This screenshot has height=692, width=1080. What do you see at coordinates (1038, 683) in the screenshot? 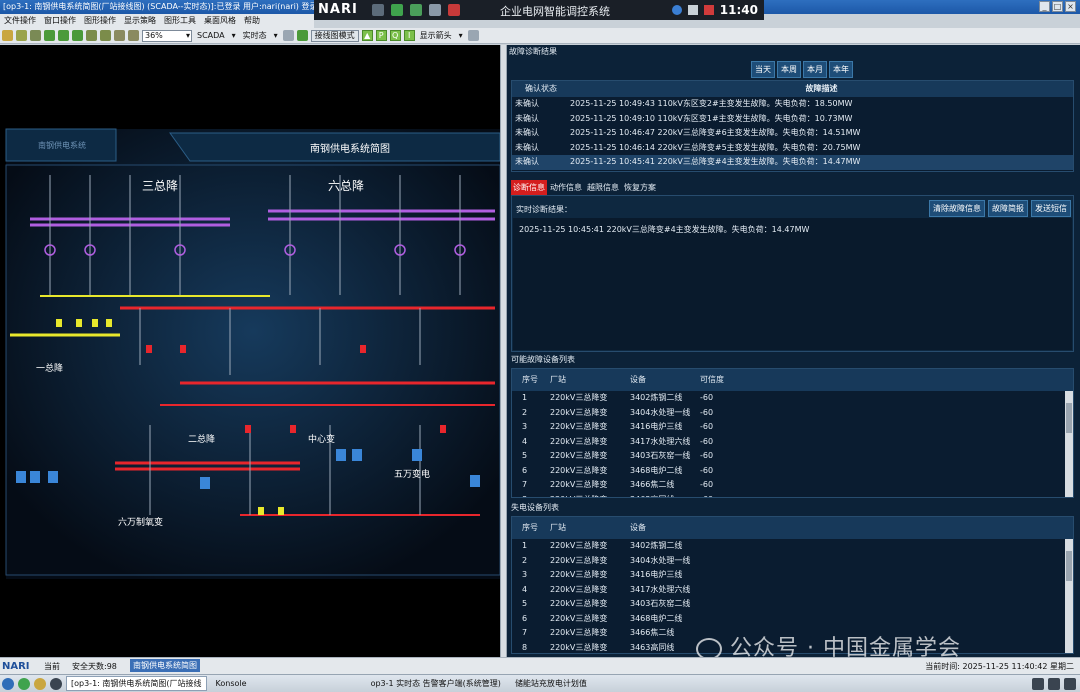
I see `monitor-icon` at bounding box center [1038, 683].